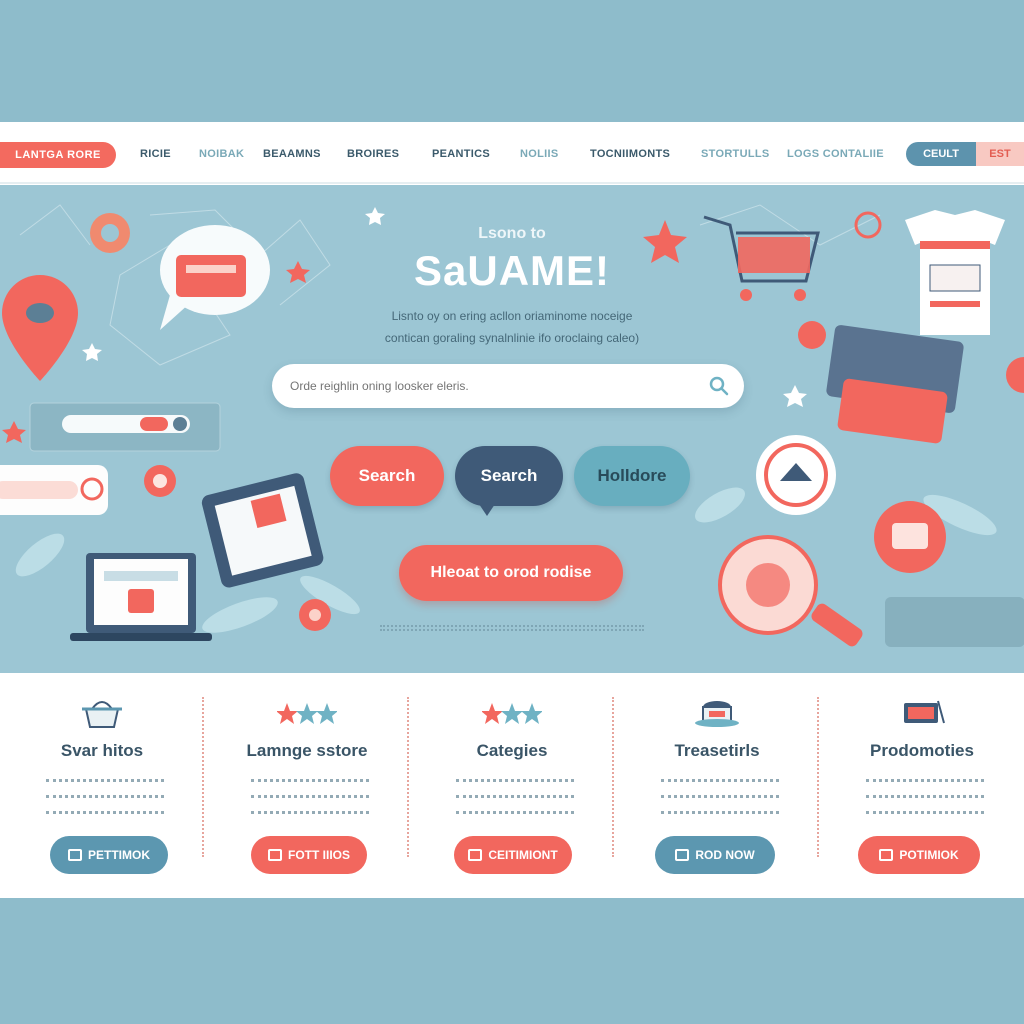  Describe the element at coordinates (632, 476) in the screenshot. I see `holldore-button: Holldore` at that location.